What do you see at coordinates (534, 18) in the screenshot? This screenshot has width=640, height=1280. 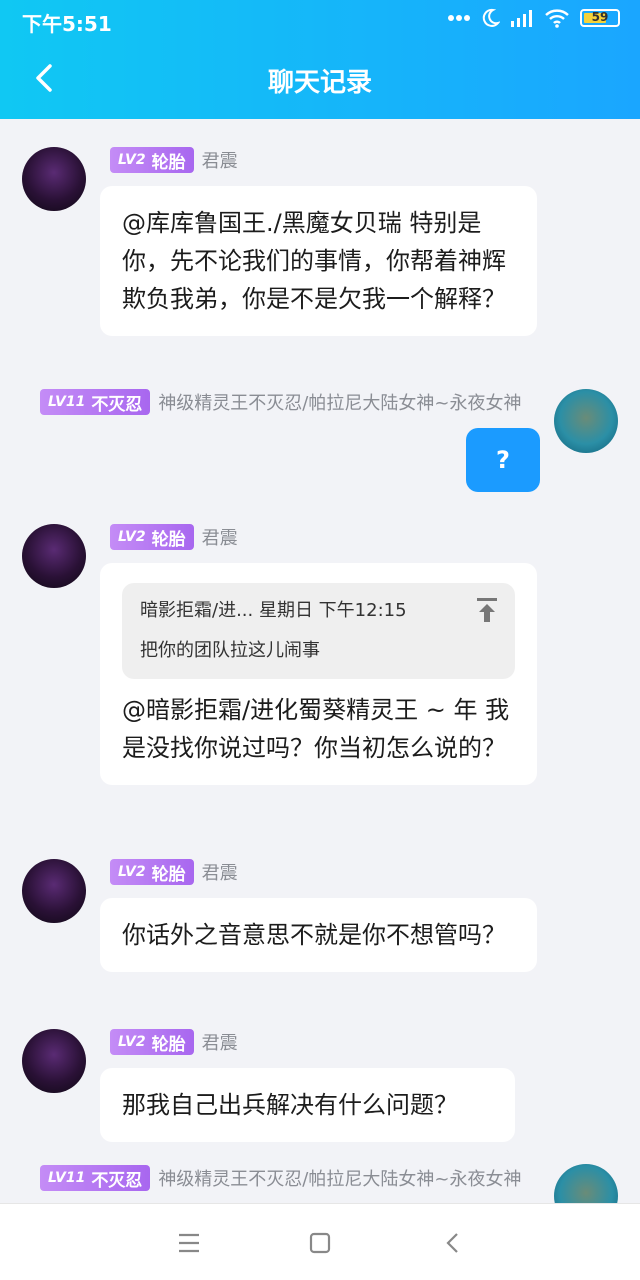 I see `status-icons: 59` at bounding box center [534, 18].